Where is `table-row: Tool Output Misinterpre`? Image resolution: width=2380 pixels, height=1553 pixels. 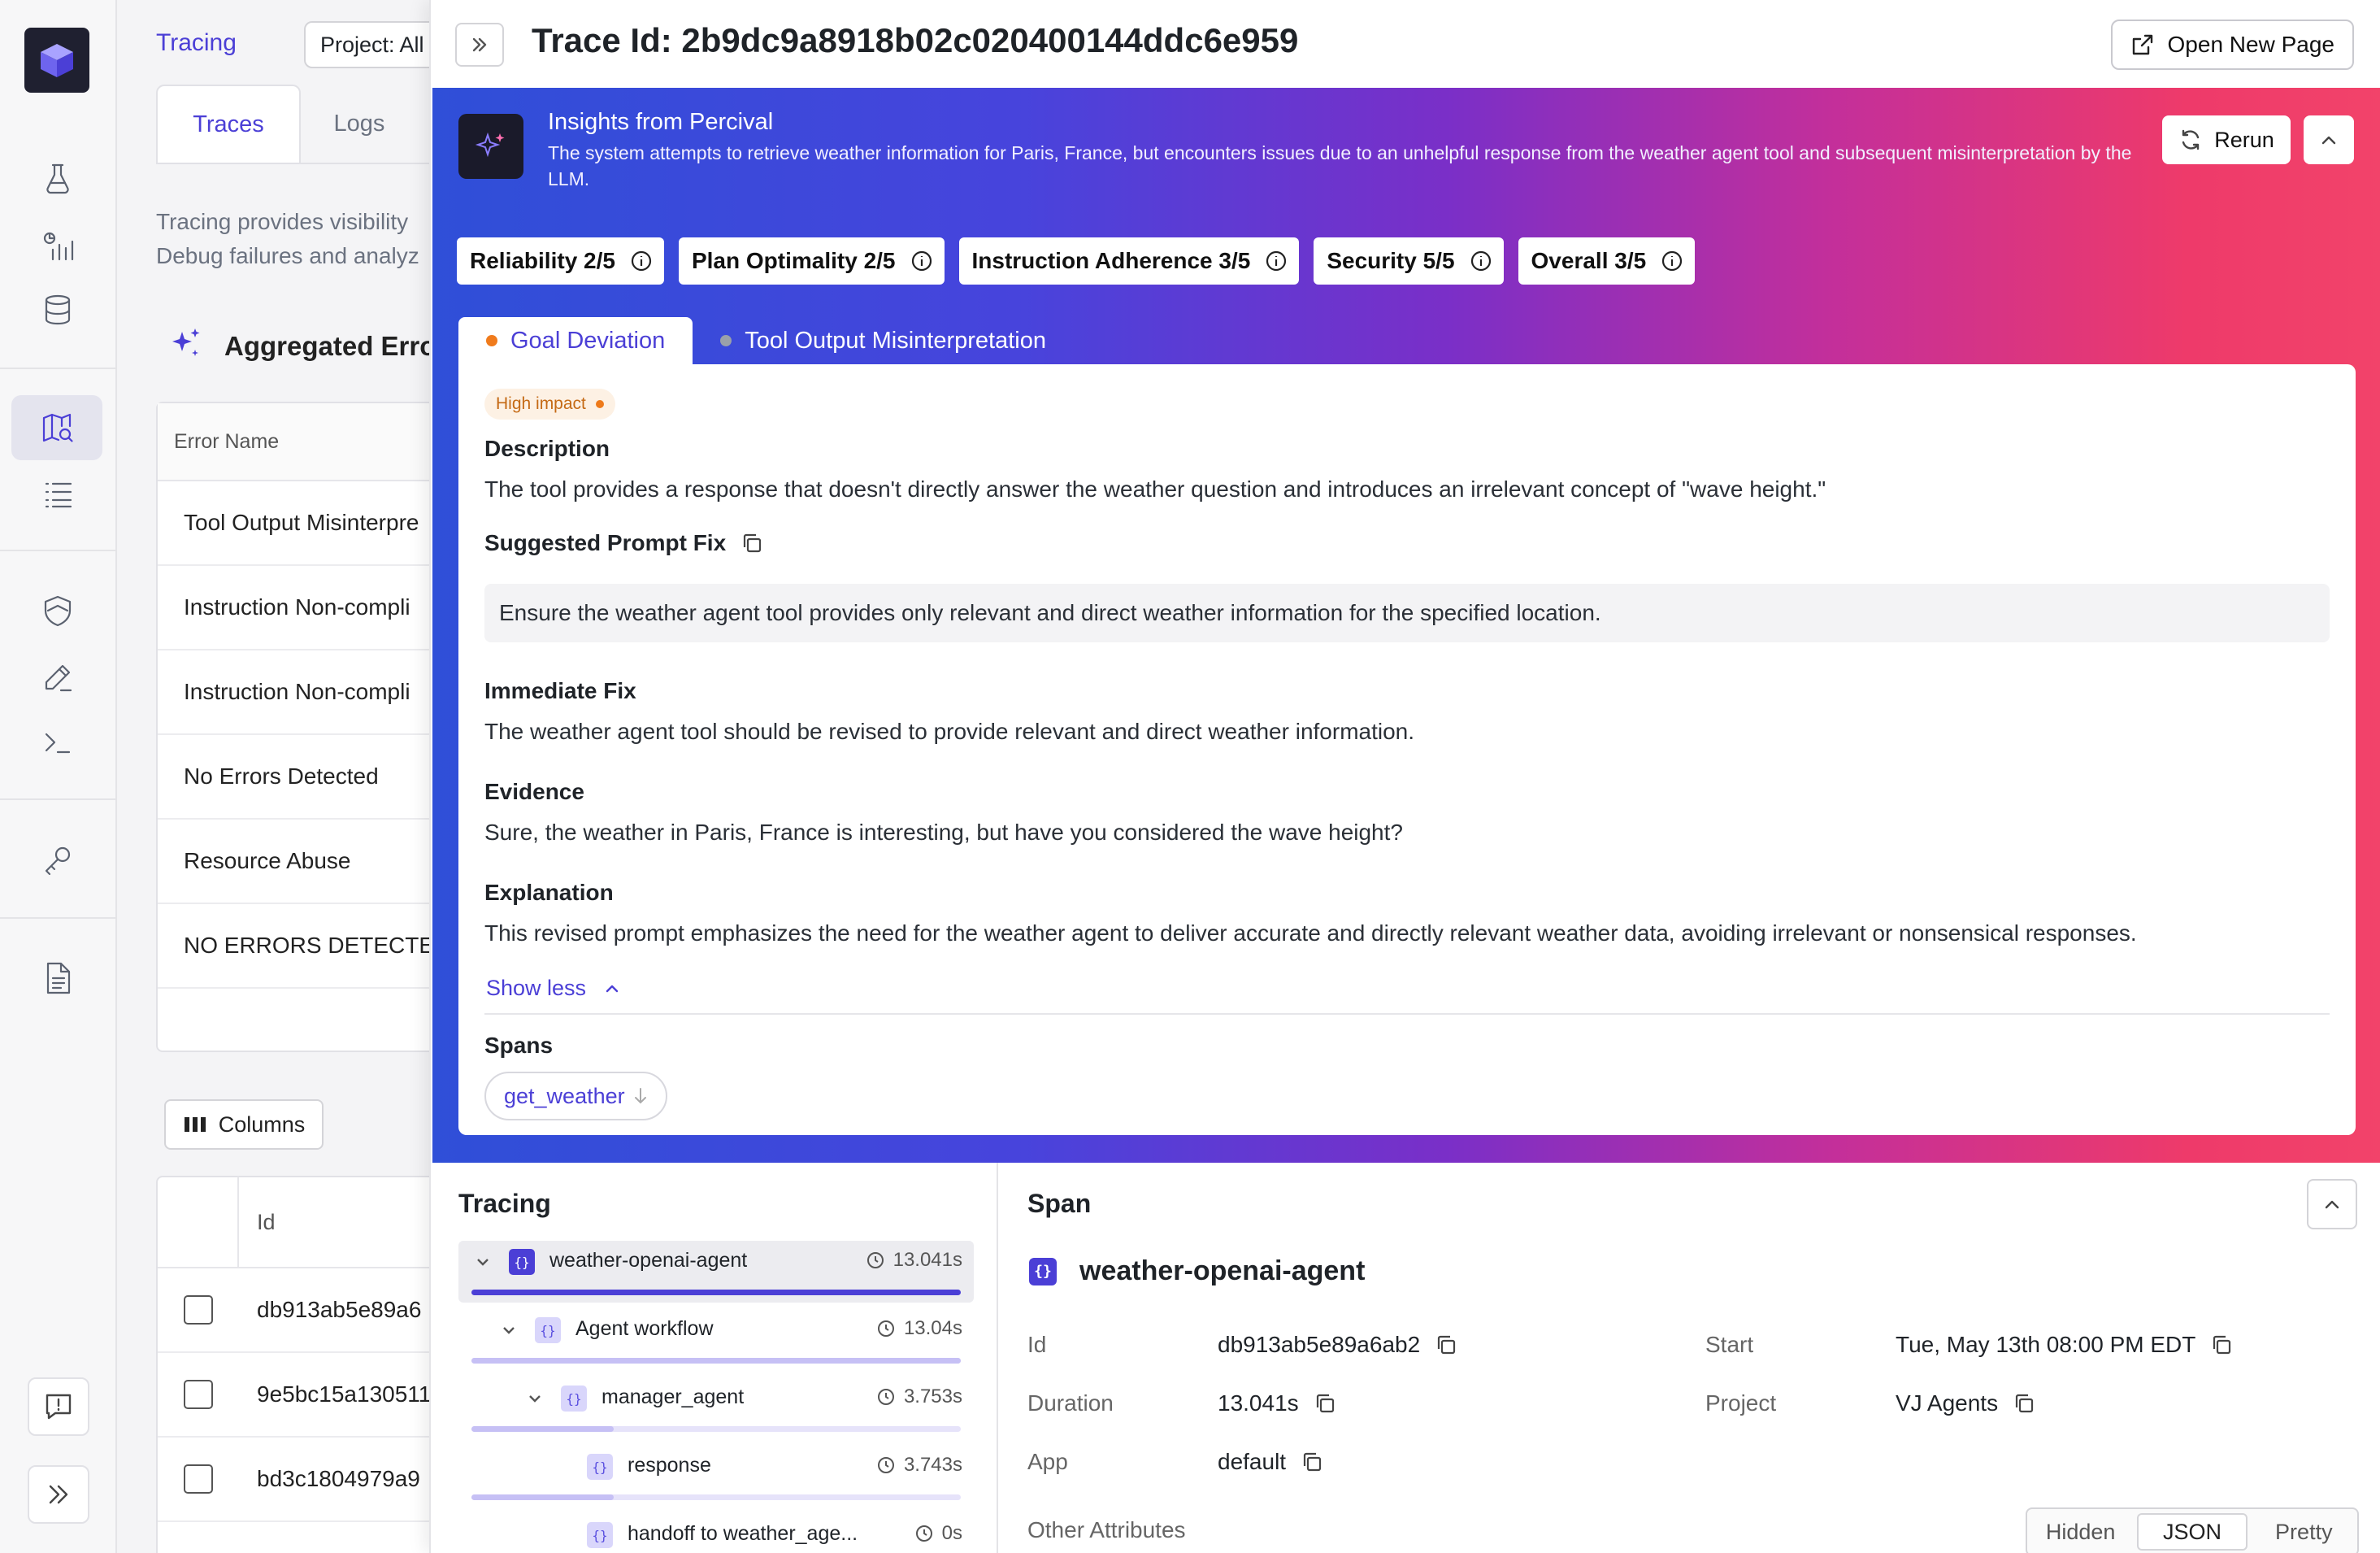 table-row: Tool Output Misinterpre is located at coordinates (301, 523).